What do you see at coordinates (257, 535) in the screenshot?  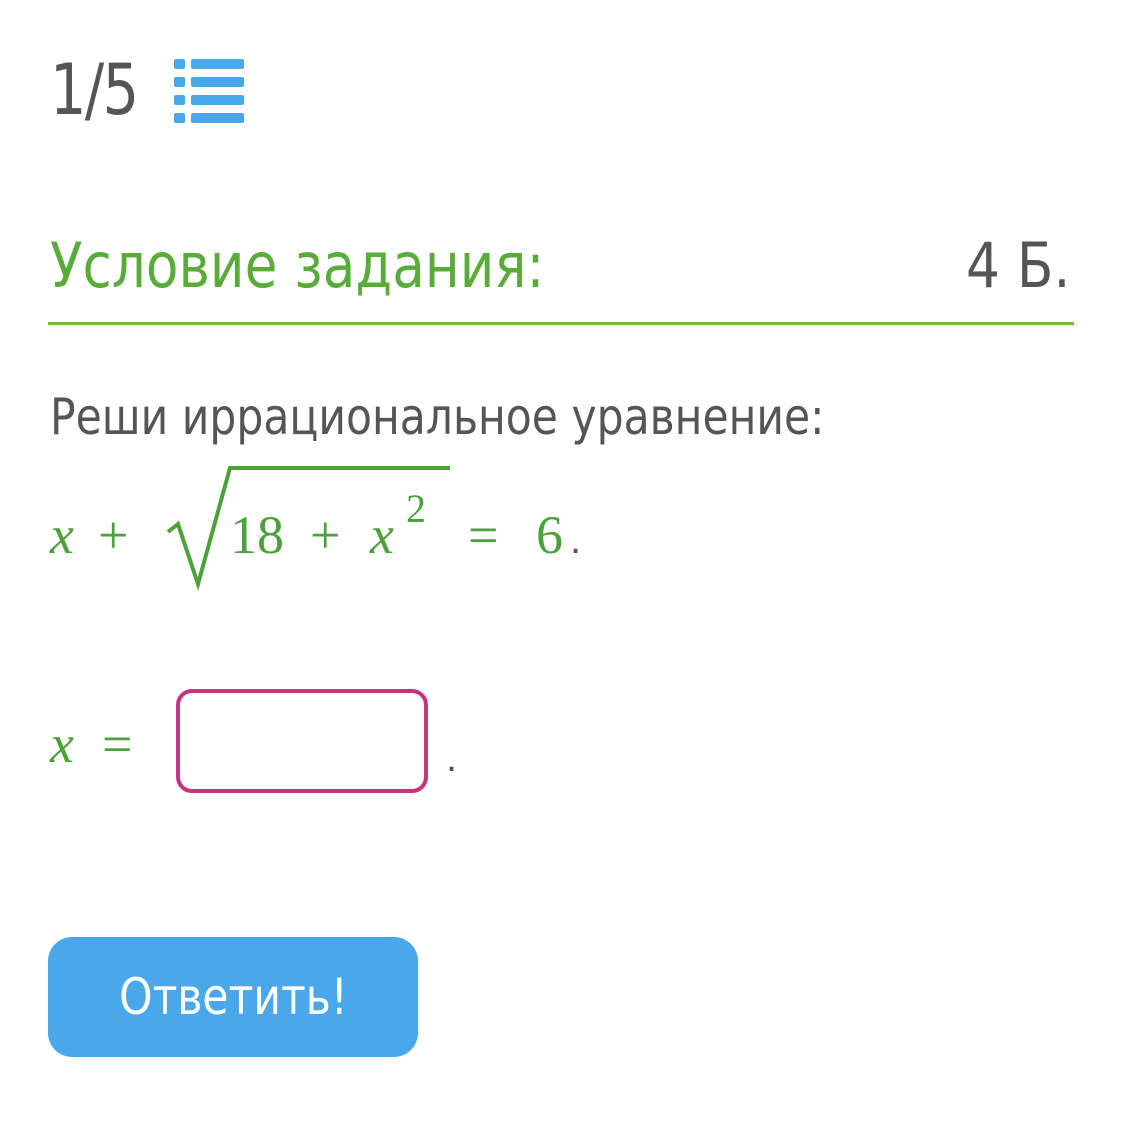 I see `equation-radicand-num: 18` at bounding box center [257, 535].